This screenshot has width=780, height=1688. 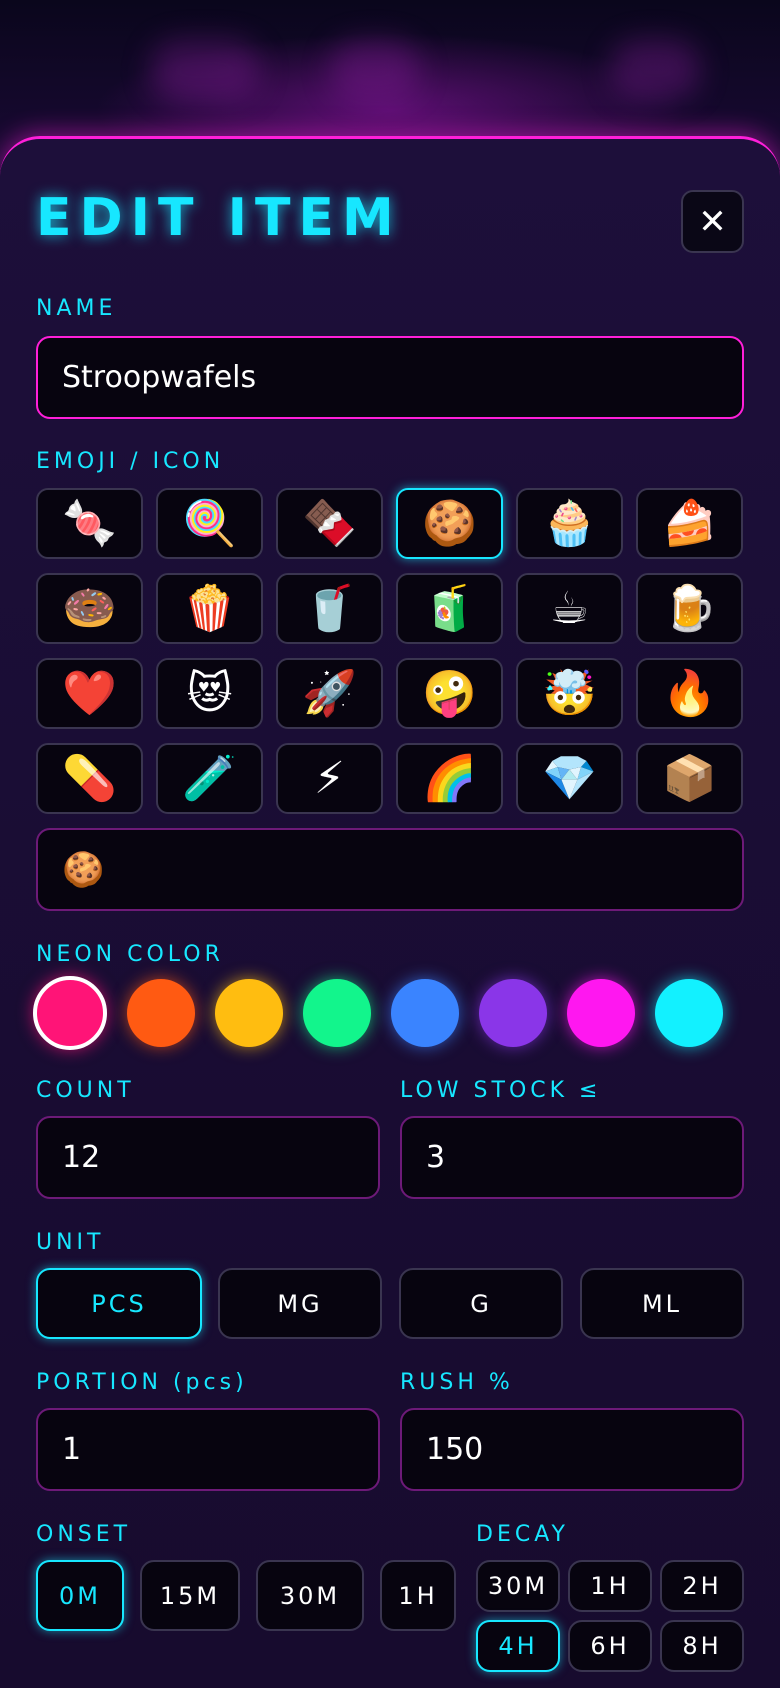 What do you see at coordinates (89, 608) in the screenshot?
I see `emoji-option: 🍩` at bounding box center [89, 608].